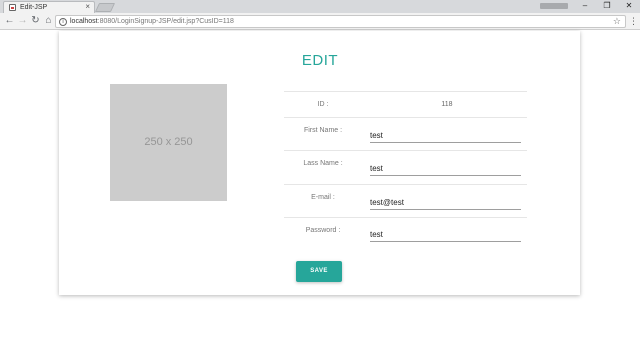 This screenshot has height=340, width=640. What do you see at coordinates (629, 5) in the screenshot?
I see `close-window-button: ✕` at bounding box center [629, 5].